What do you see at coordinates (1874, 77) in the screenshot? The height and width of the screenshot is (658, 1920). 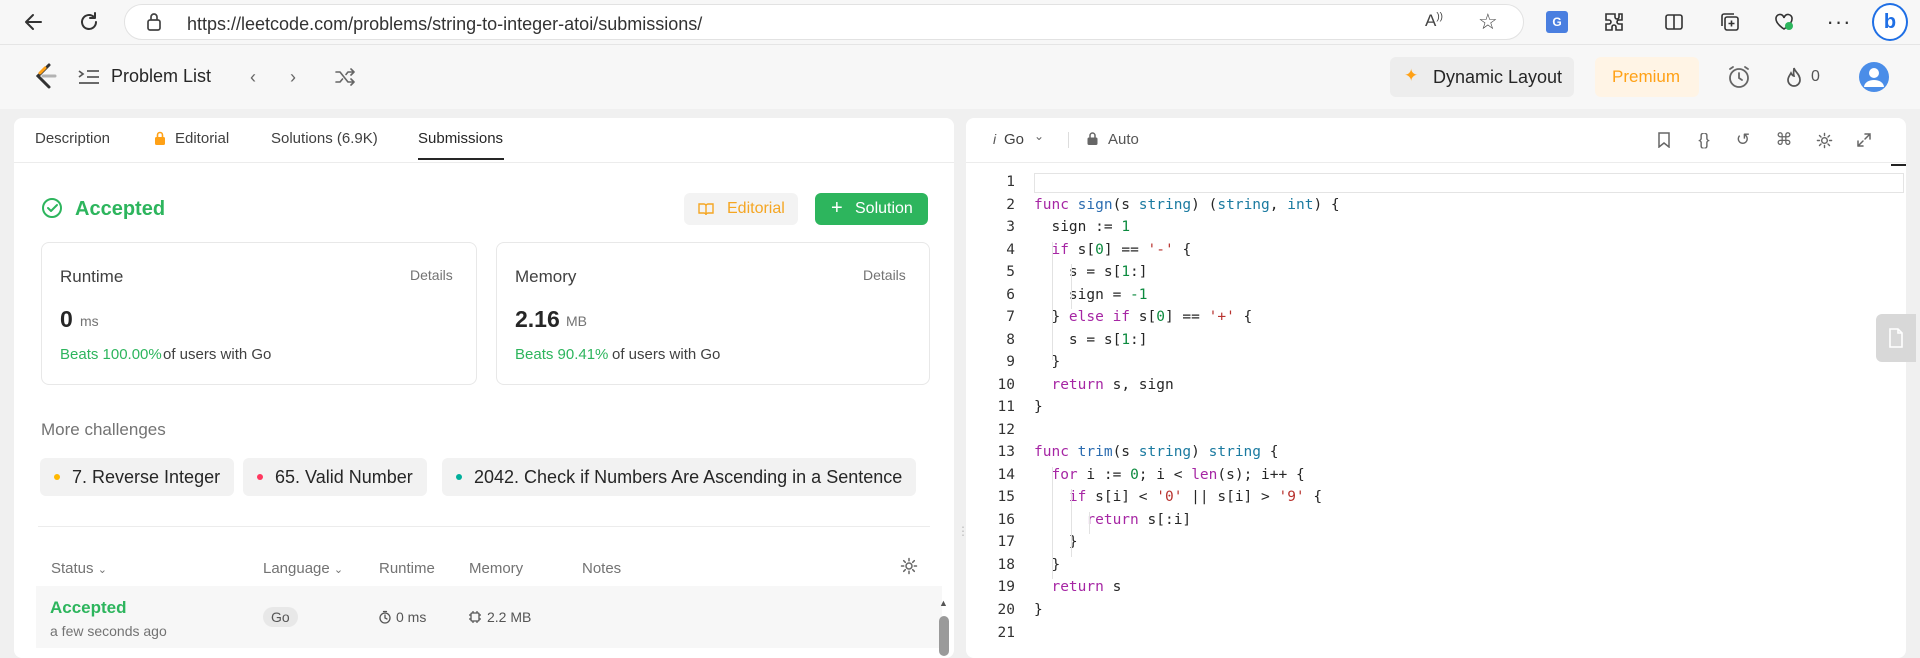 I see `user-avatar` at bounding box center [1874, 77].